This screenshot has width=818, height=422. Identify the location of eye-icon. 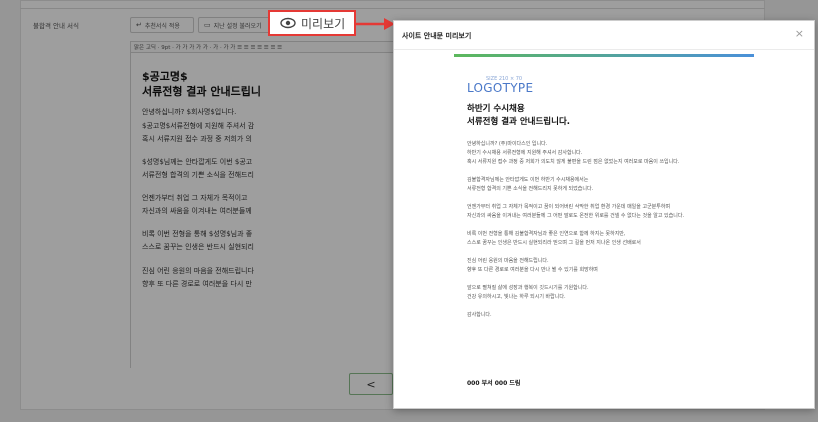
(288, 23).